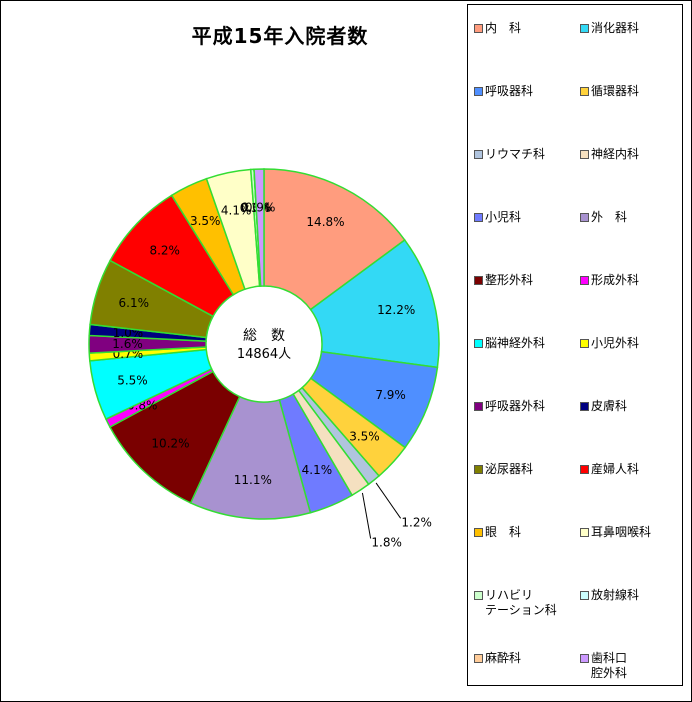  What do you see at coordinates (515, 154) in the screenshot?
I see `legend-label: リウマチ科` at bounding box center [515, 154].